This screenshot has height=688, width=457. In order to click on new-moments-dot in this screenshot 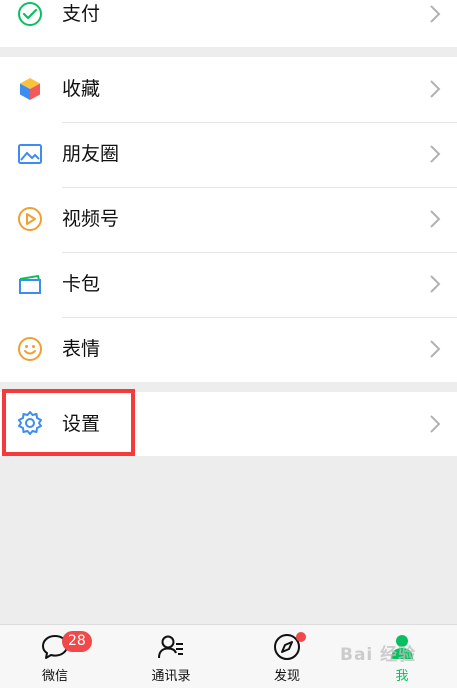, I will do `click(301, 637)`.